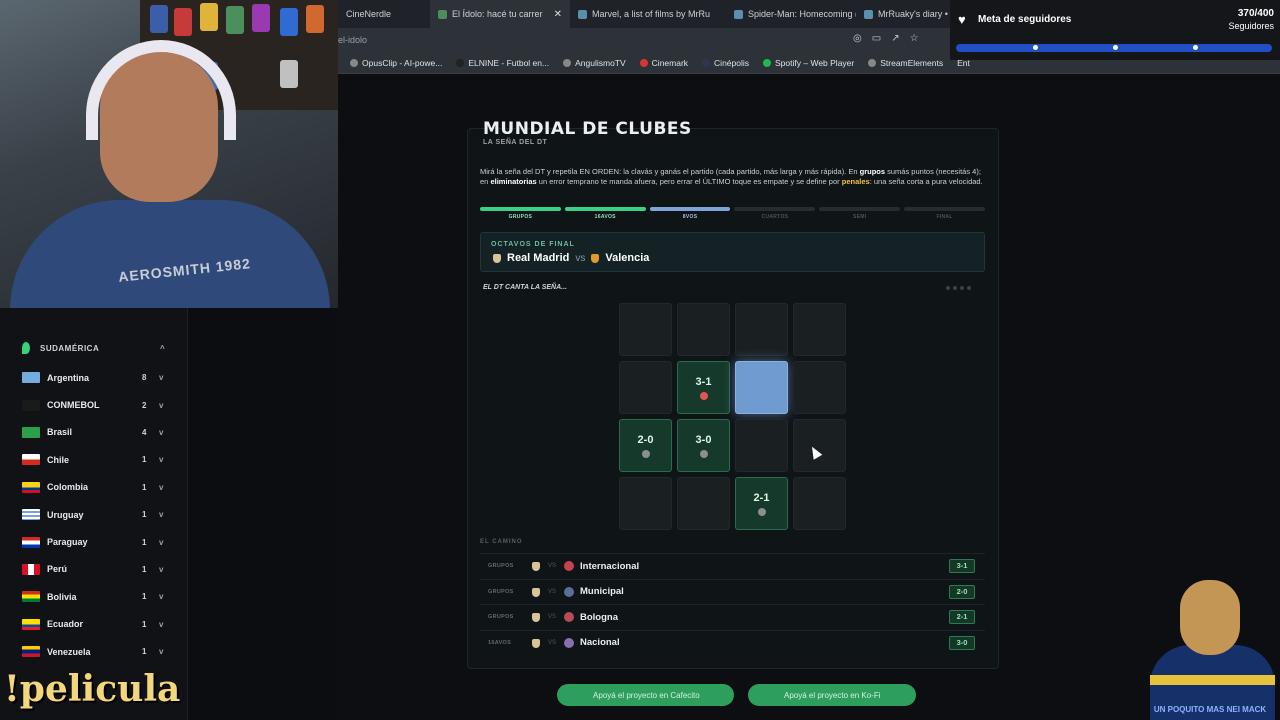 The width and height of the screenshot is (1280, 720). Describe the element at coordinates (97, 432) in the screenshot. I see `sidebar-item-brasil: Brasil 4 v` at that location.